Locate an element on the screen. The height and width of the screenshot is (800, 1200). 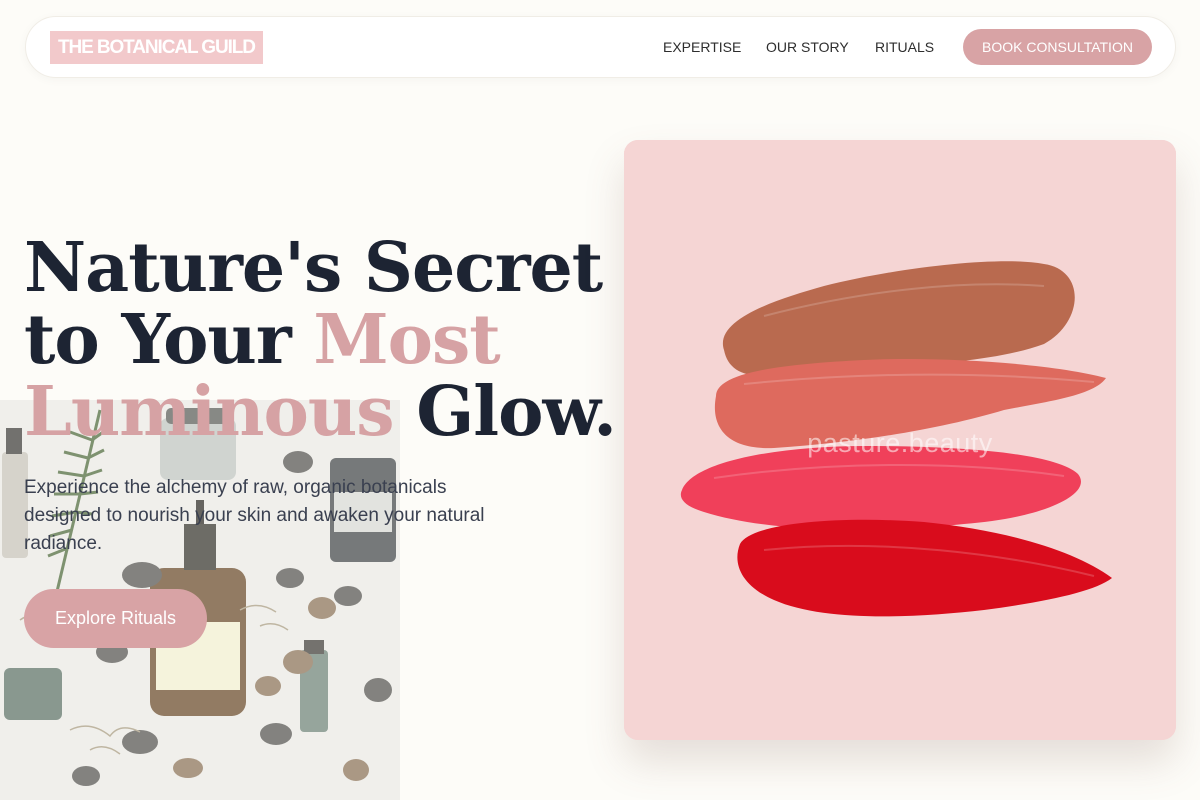
nav-link-rituals: RITUALS is located at coordinates (904, 47).